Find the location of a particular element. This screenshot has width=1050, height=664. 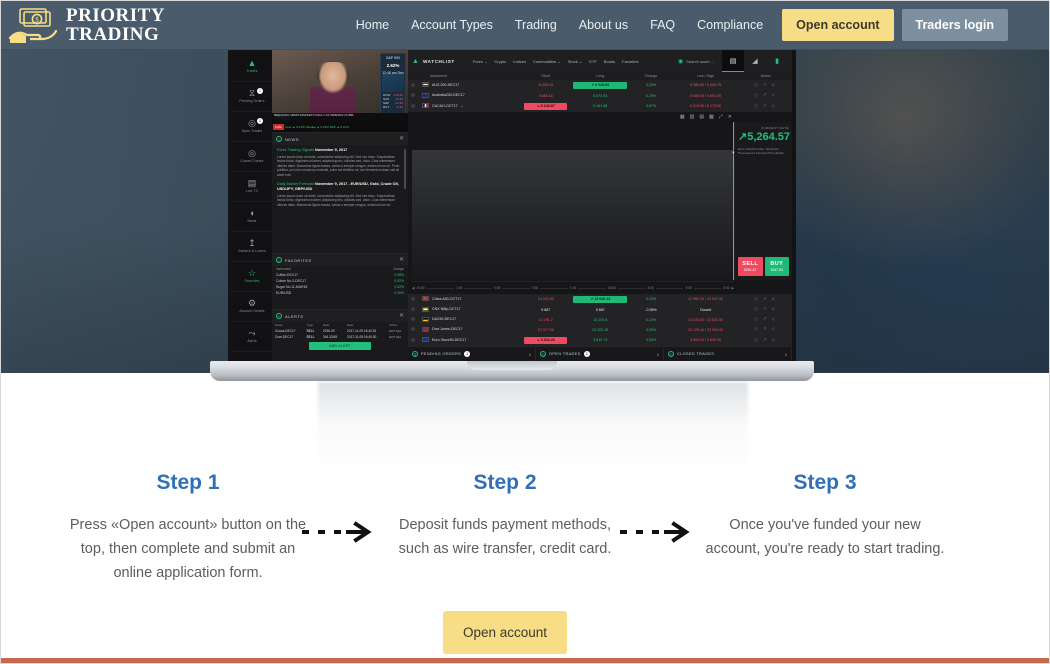

long-price: 9 687 is located at coordinates (600, 309).